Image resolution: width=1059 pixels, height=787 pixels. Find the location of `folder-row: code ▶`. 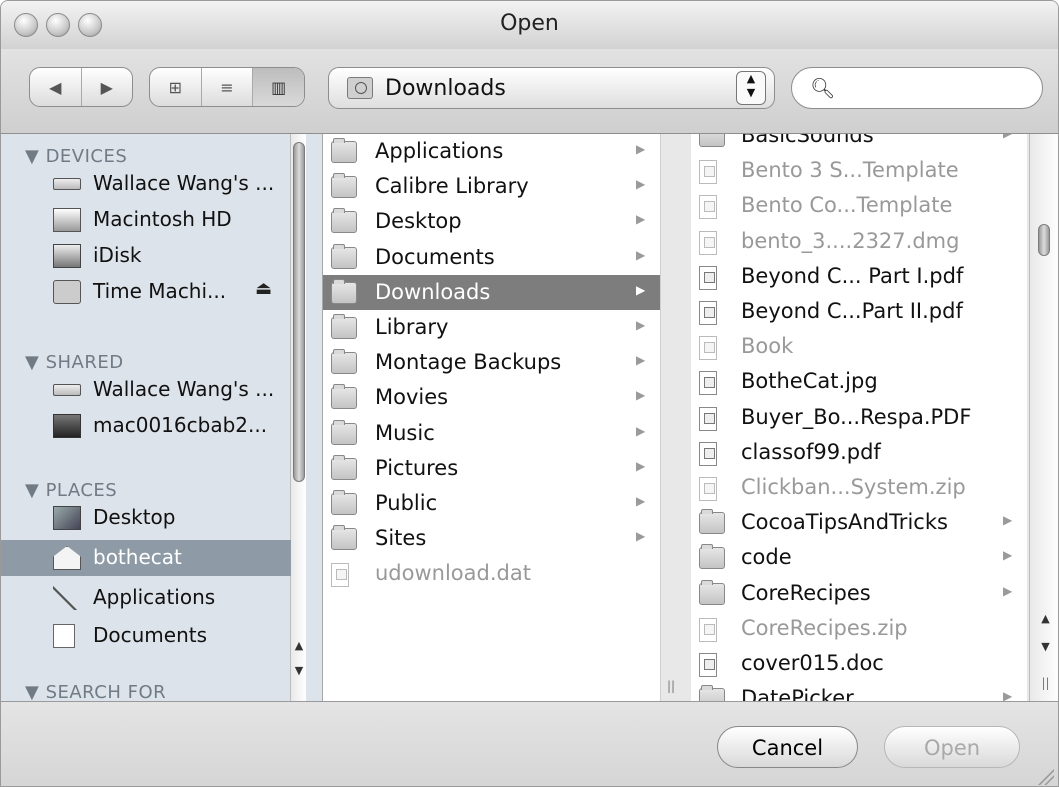

folder-row: code ▶ is located at coordinates (859, 557).